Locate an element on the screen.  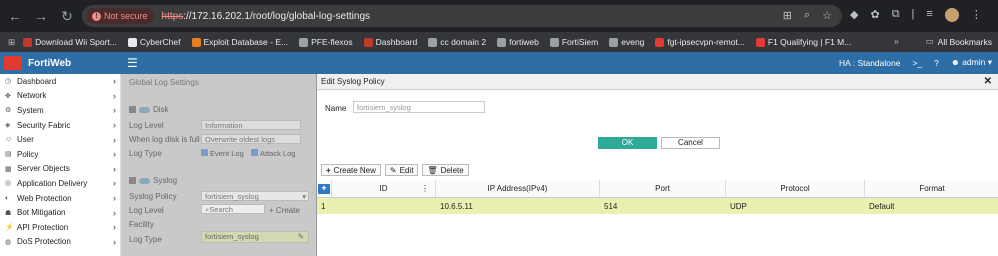
sidebar-item-label: Network is located at coordinates (32, 96).